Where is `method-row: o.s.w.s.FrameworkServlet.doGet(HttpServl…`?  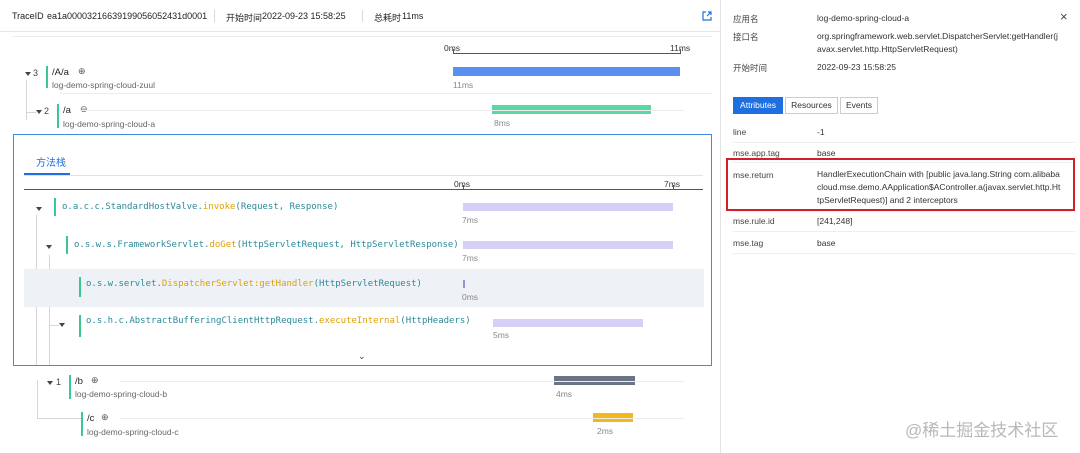 method-row: o.s.w.s.FrameworkServlet.doGet(HttpServl… is located at coordinates (364, 252).